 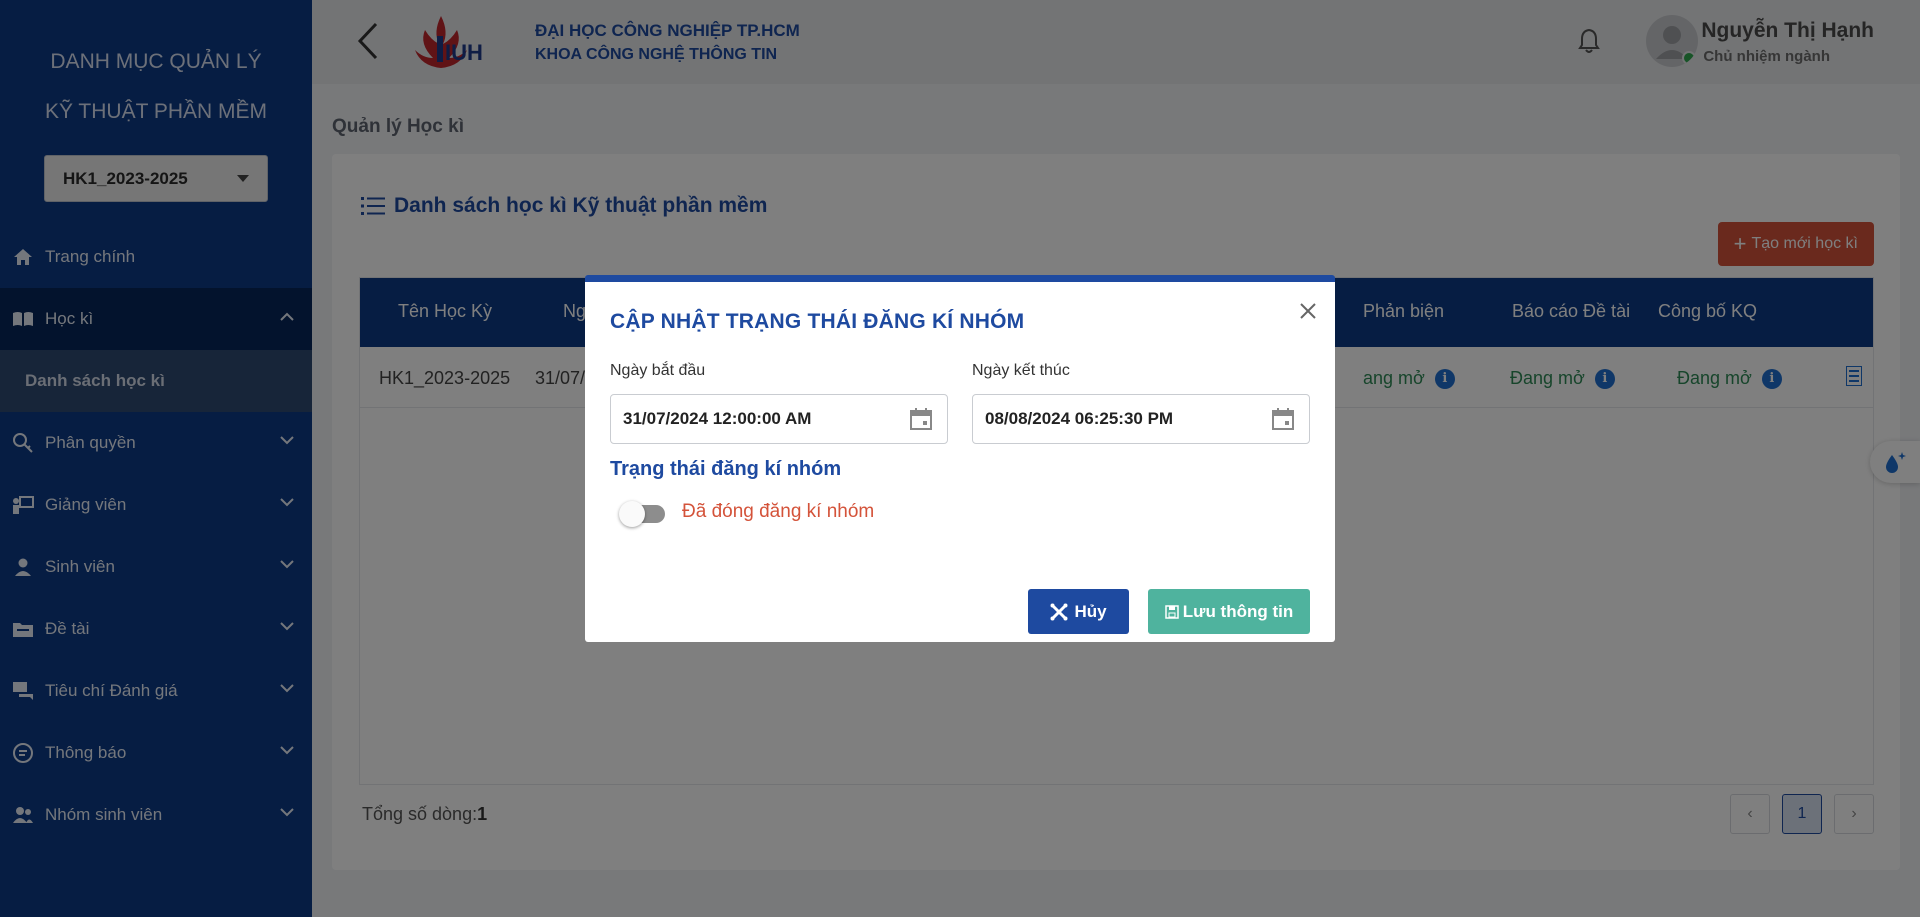 I want to click on registration-status-heading: Trạng thái đăng kí nhóm, so click(x=726, y=469).